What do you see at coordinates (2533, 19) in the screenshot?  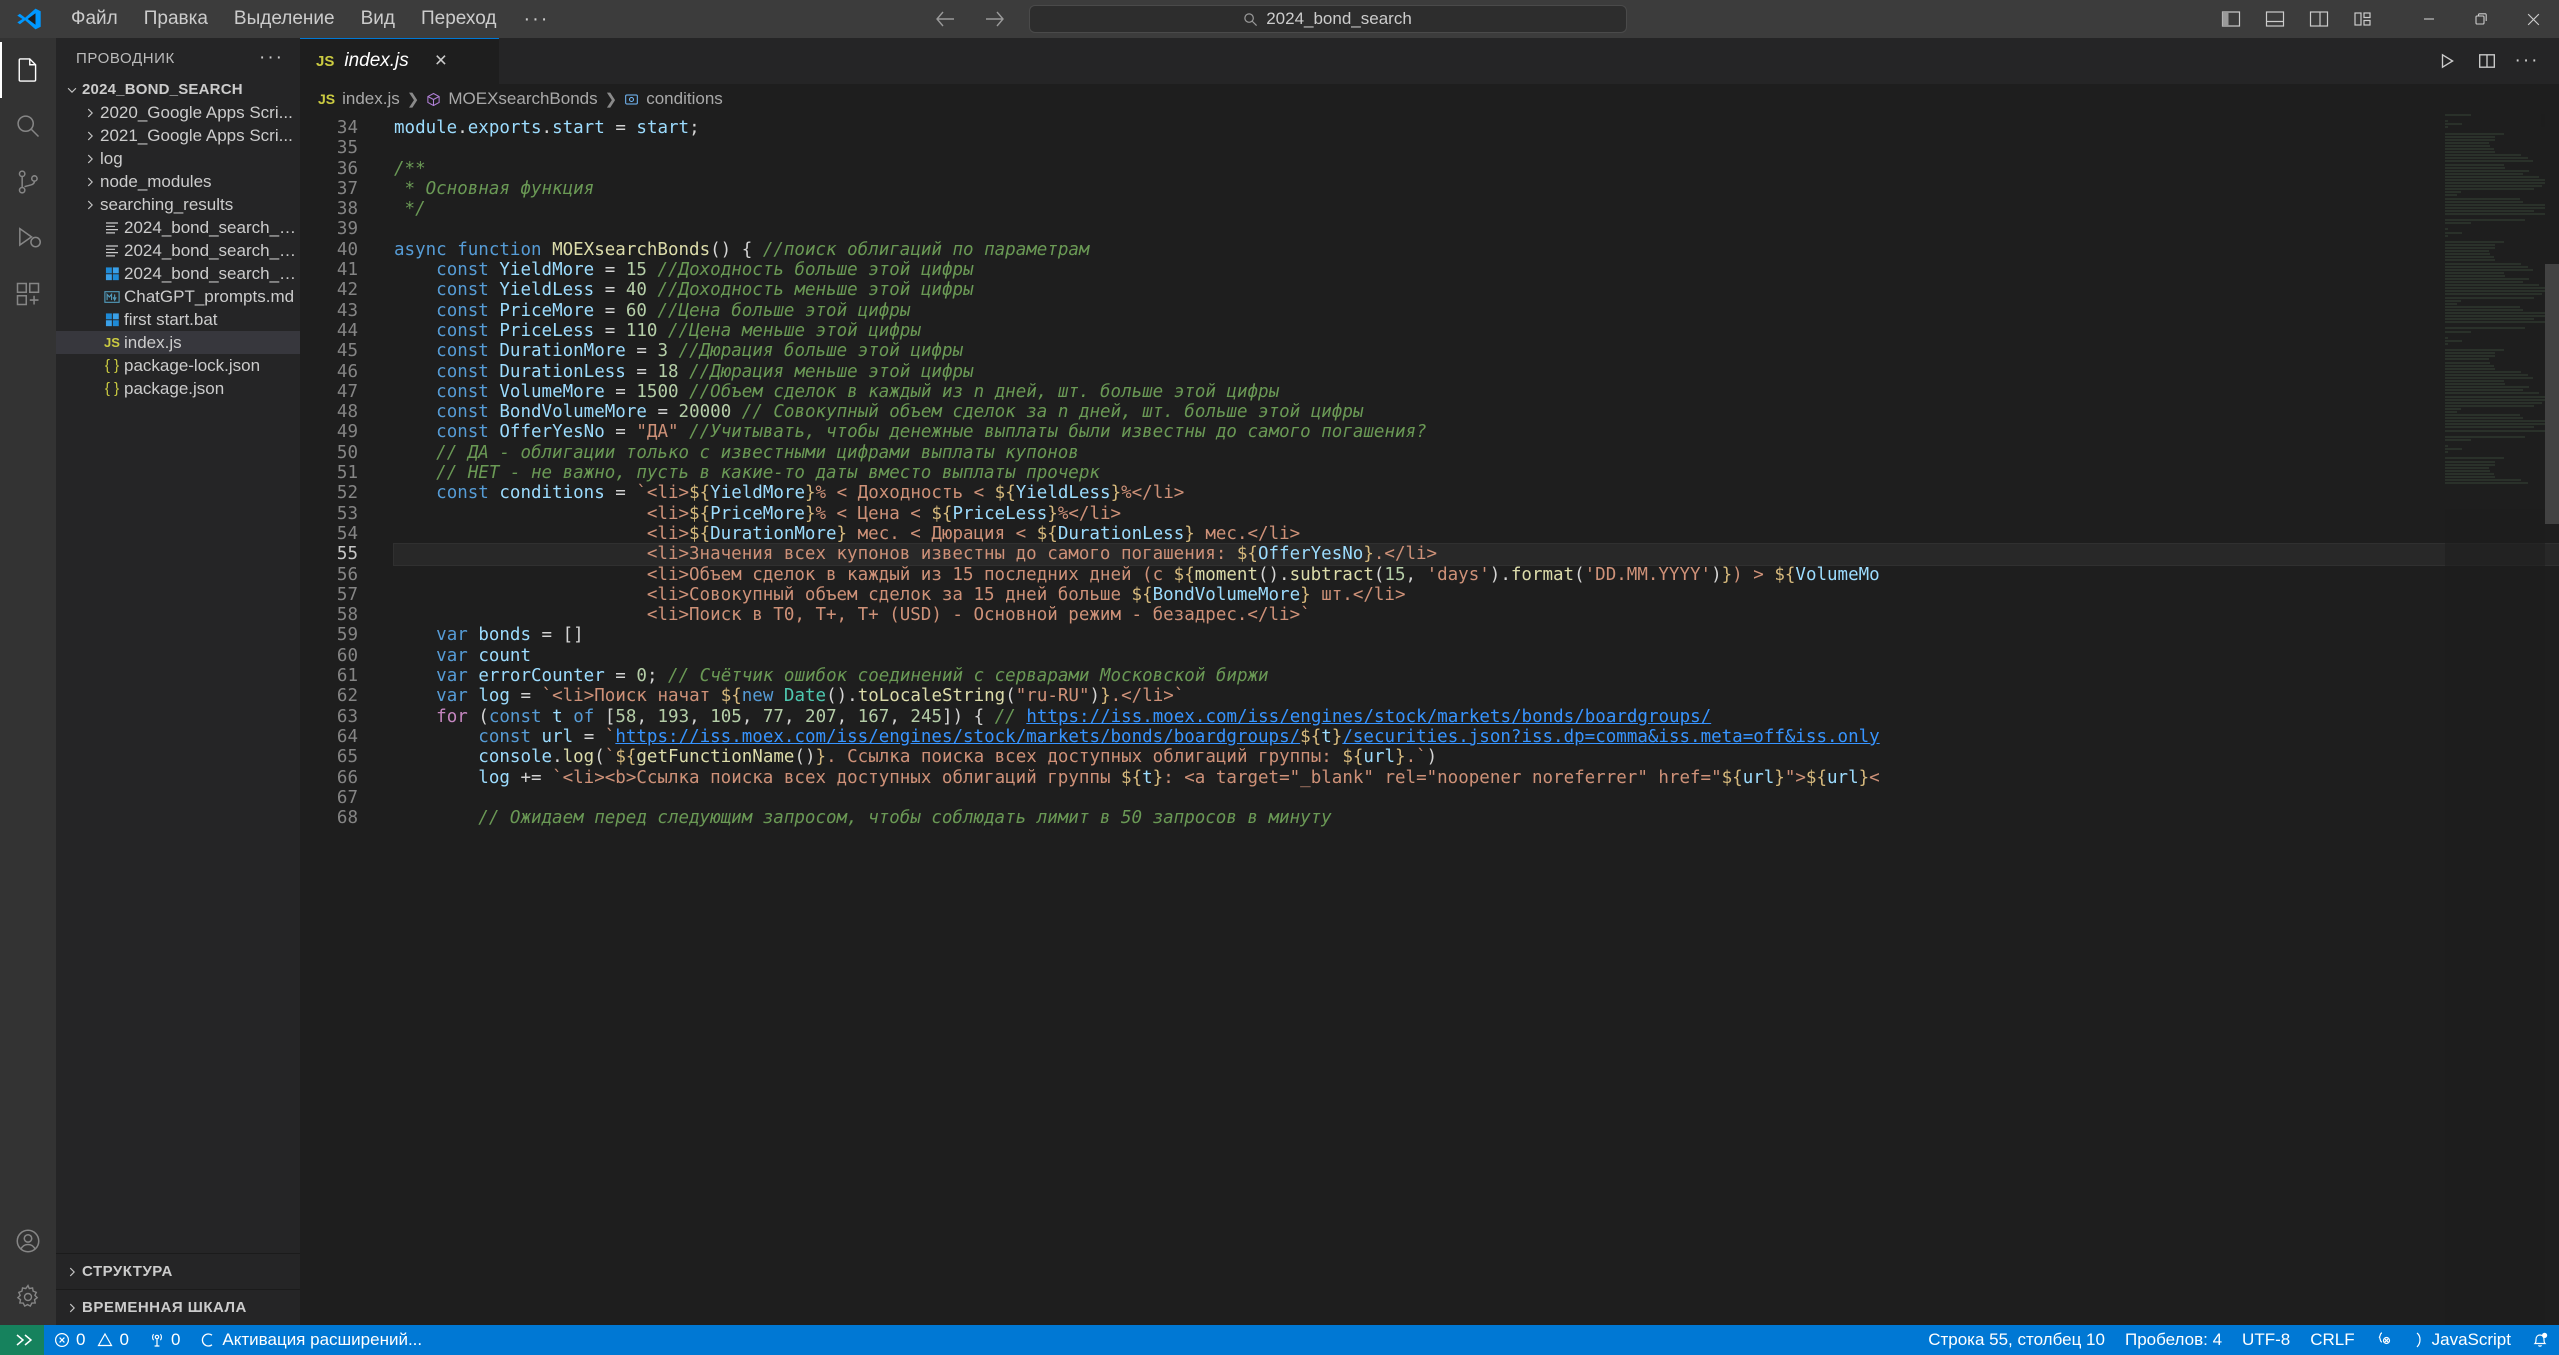 I see `close-button` at bounding box center [2533, 19].